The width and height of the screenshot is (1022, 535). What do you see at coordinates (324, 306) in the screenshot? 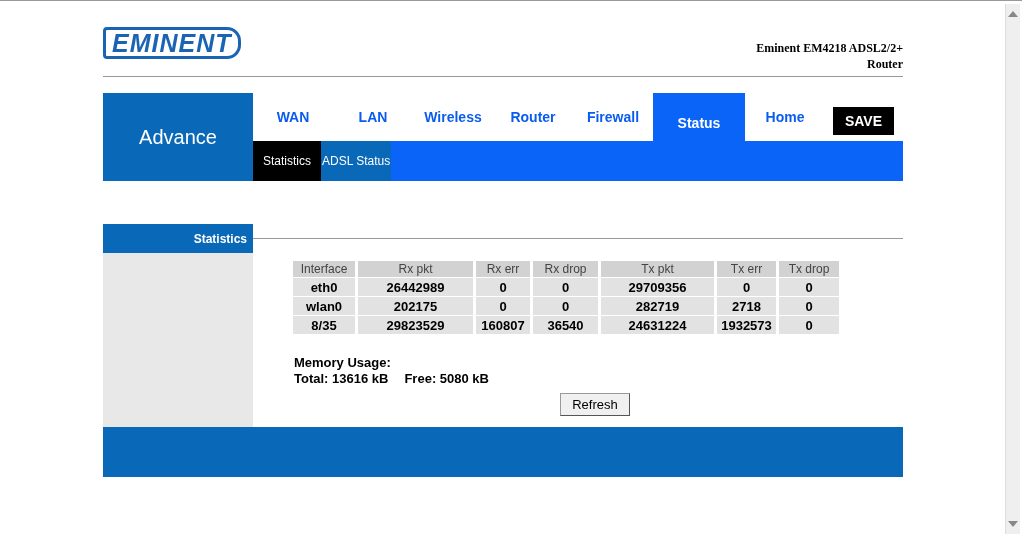
I see `table-cell: wlan0` at bounding box center [324, 306].